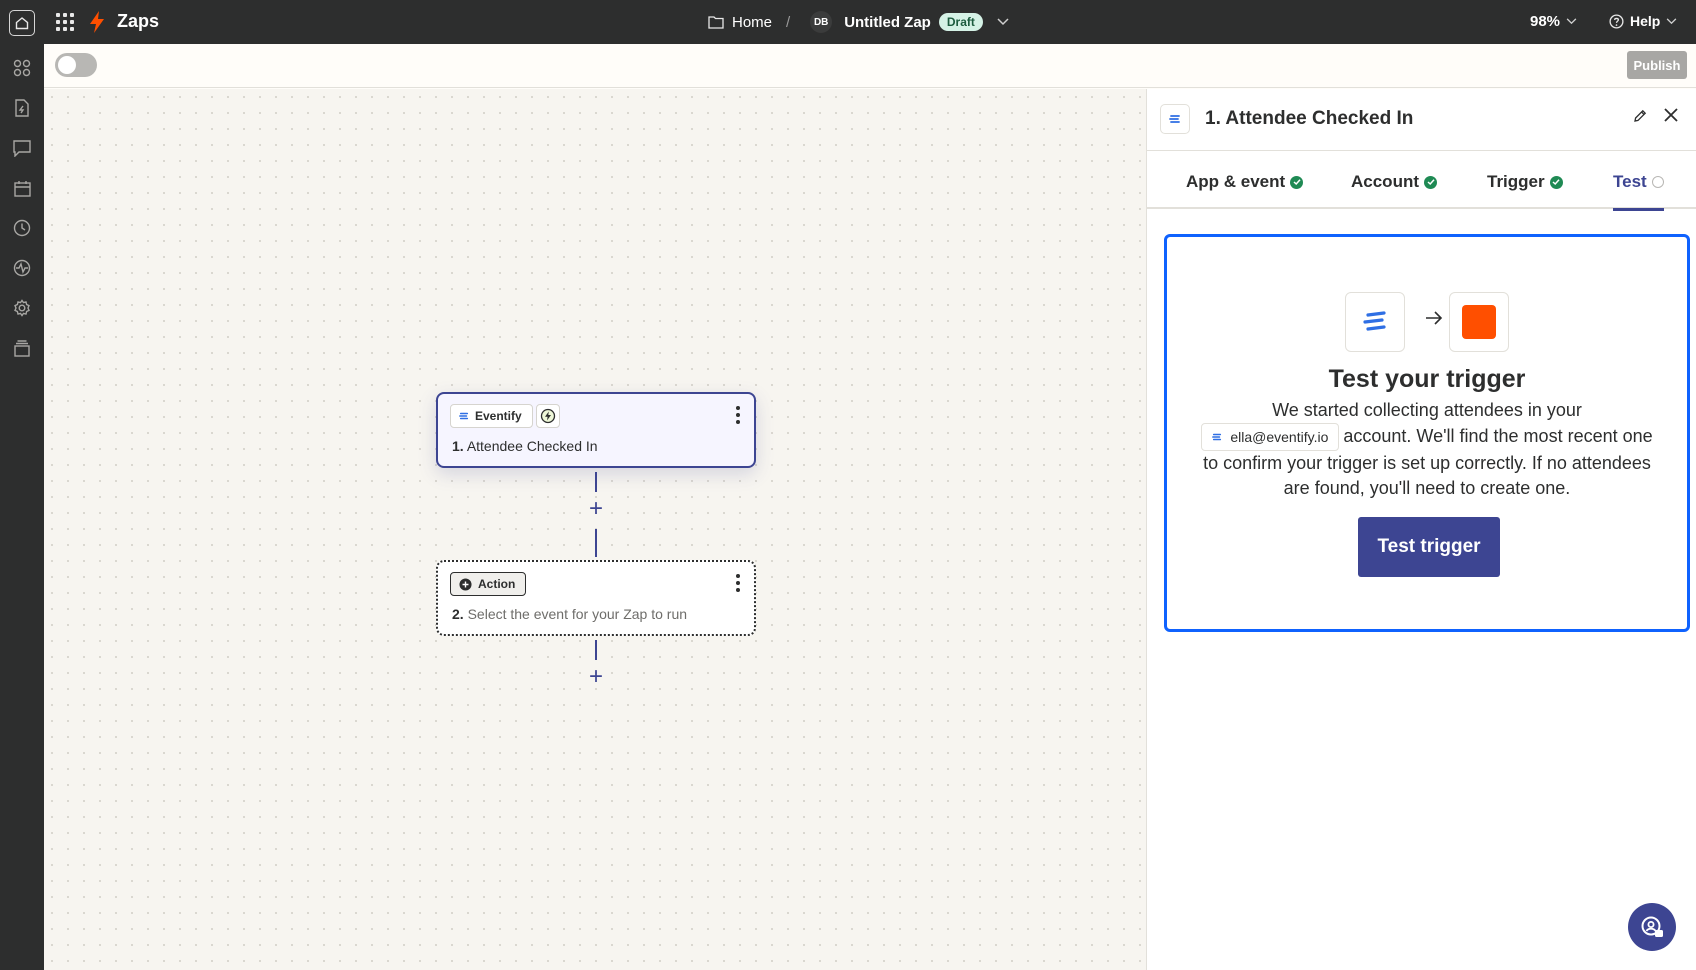 This screenshot has width=1696, height=970. I want to click on action-step-title: 2. Select the event for your Zap to run, so click(569, 614).